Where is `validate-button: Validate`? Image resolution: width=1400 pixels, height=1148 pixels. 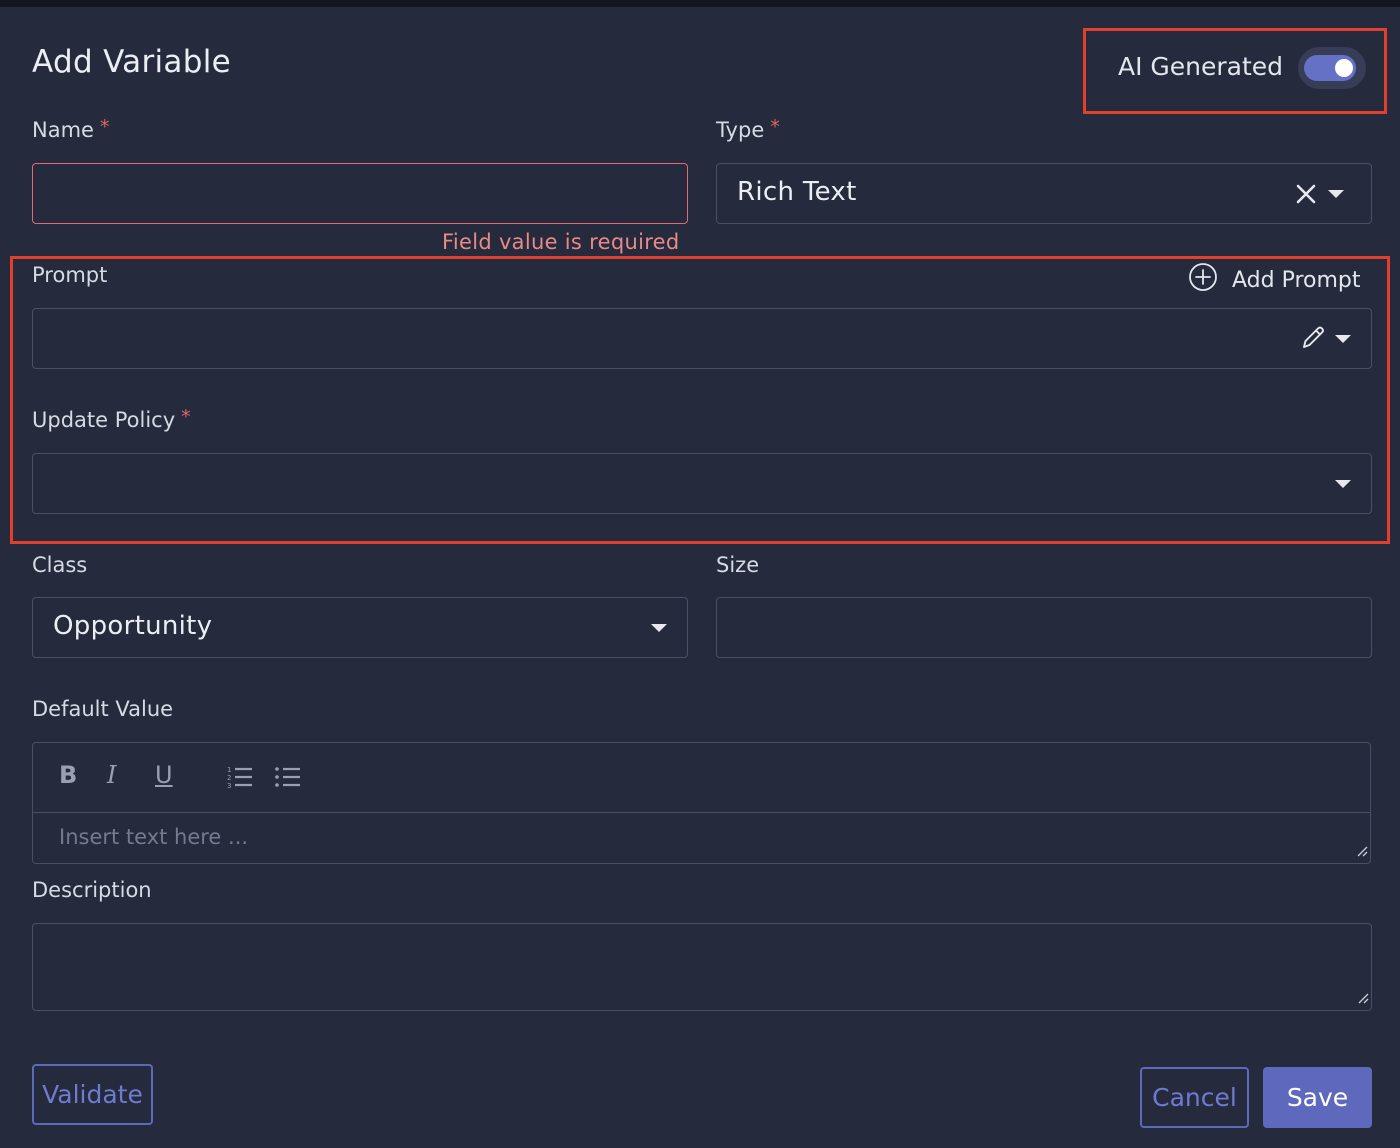 validate-button: Validate is located at coordinates (92, 1094).